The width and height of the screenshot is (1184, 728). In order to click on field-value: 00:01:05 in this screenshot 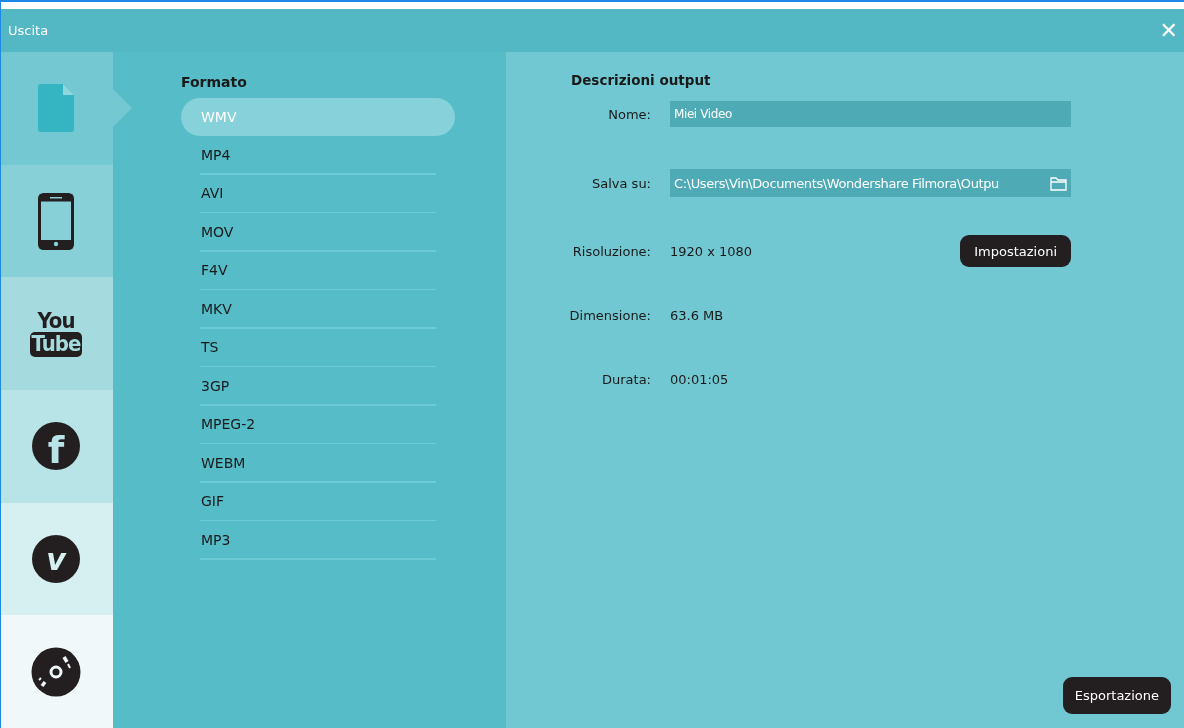, I will do `click(699, 379)`.